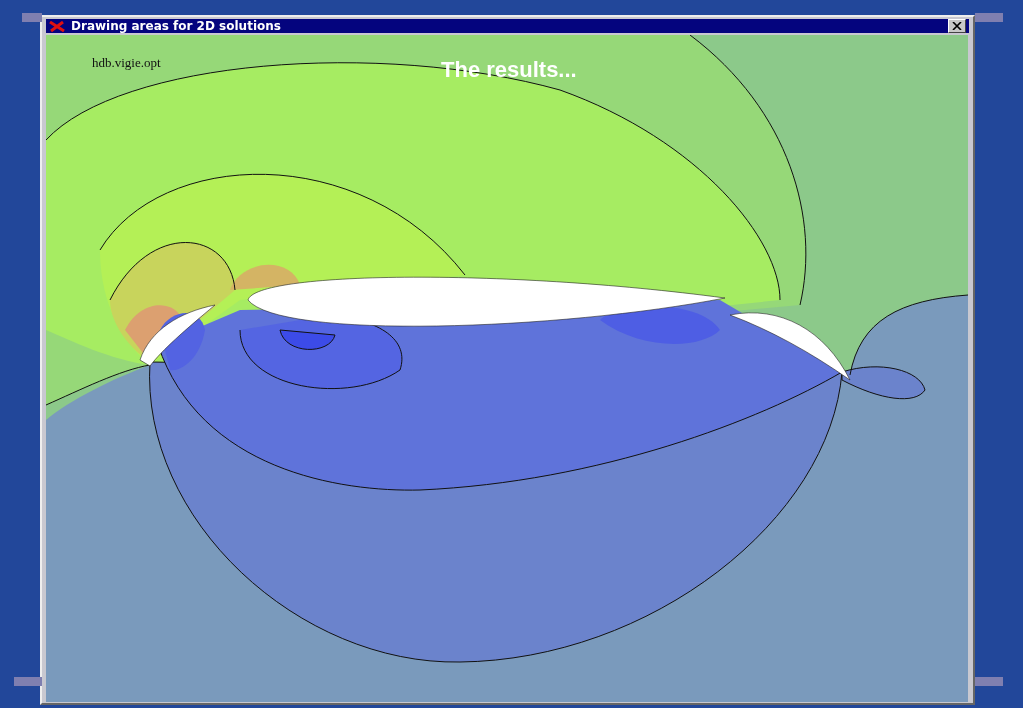 The width and height of the screenshot is (1023, 708). What do you see at coordinates (57, 26) in the screenshot?
I see `app-icon` at bounding box center [57, 26].